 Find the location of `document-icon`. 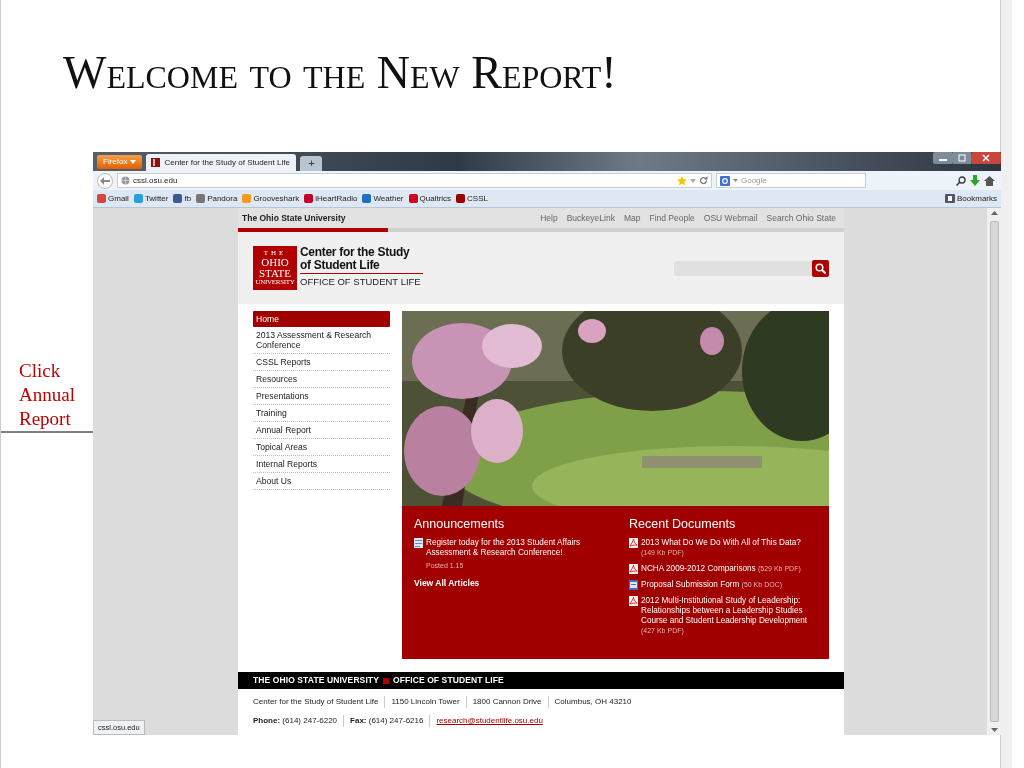

document-icon is located at coordinates (633, 584).